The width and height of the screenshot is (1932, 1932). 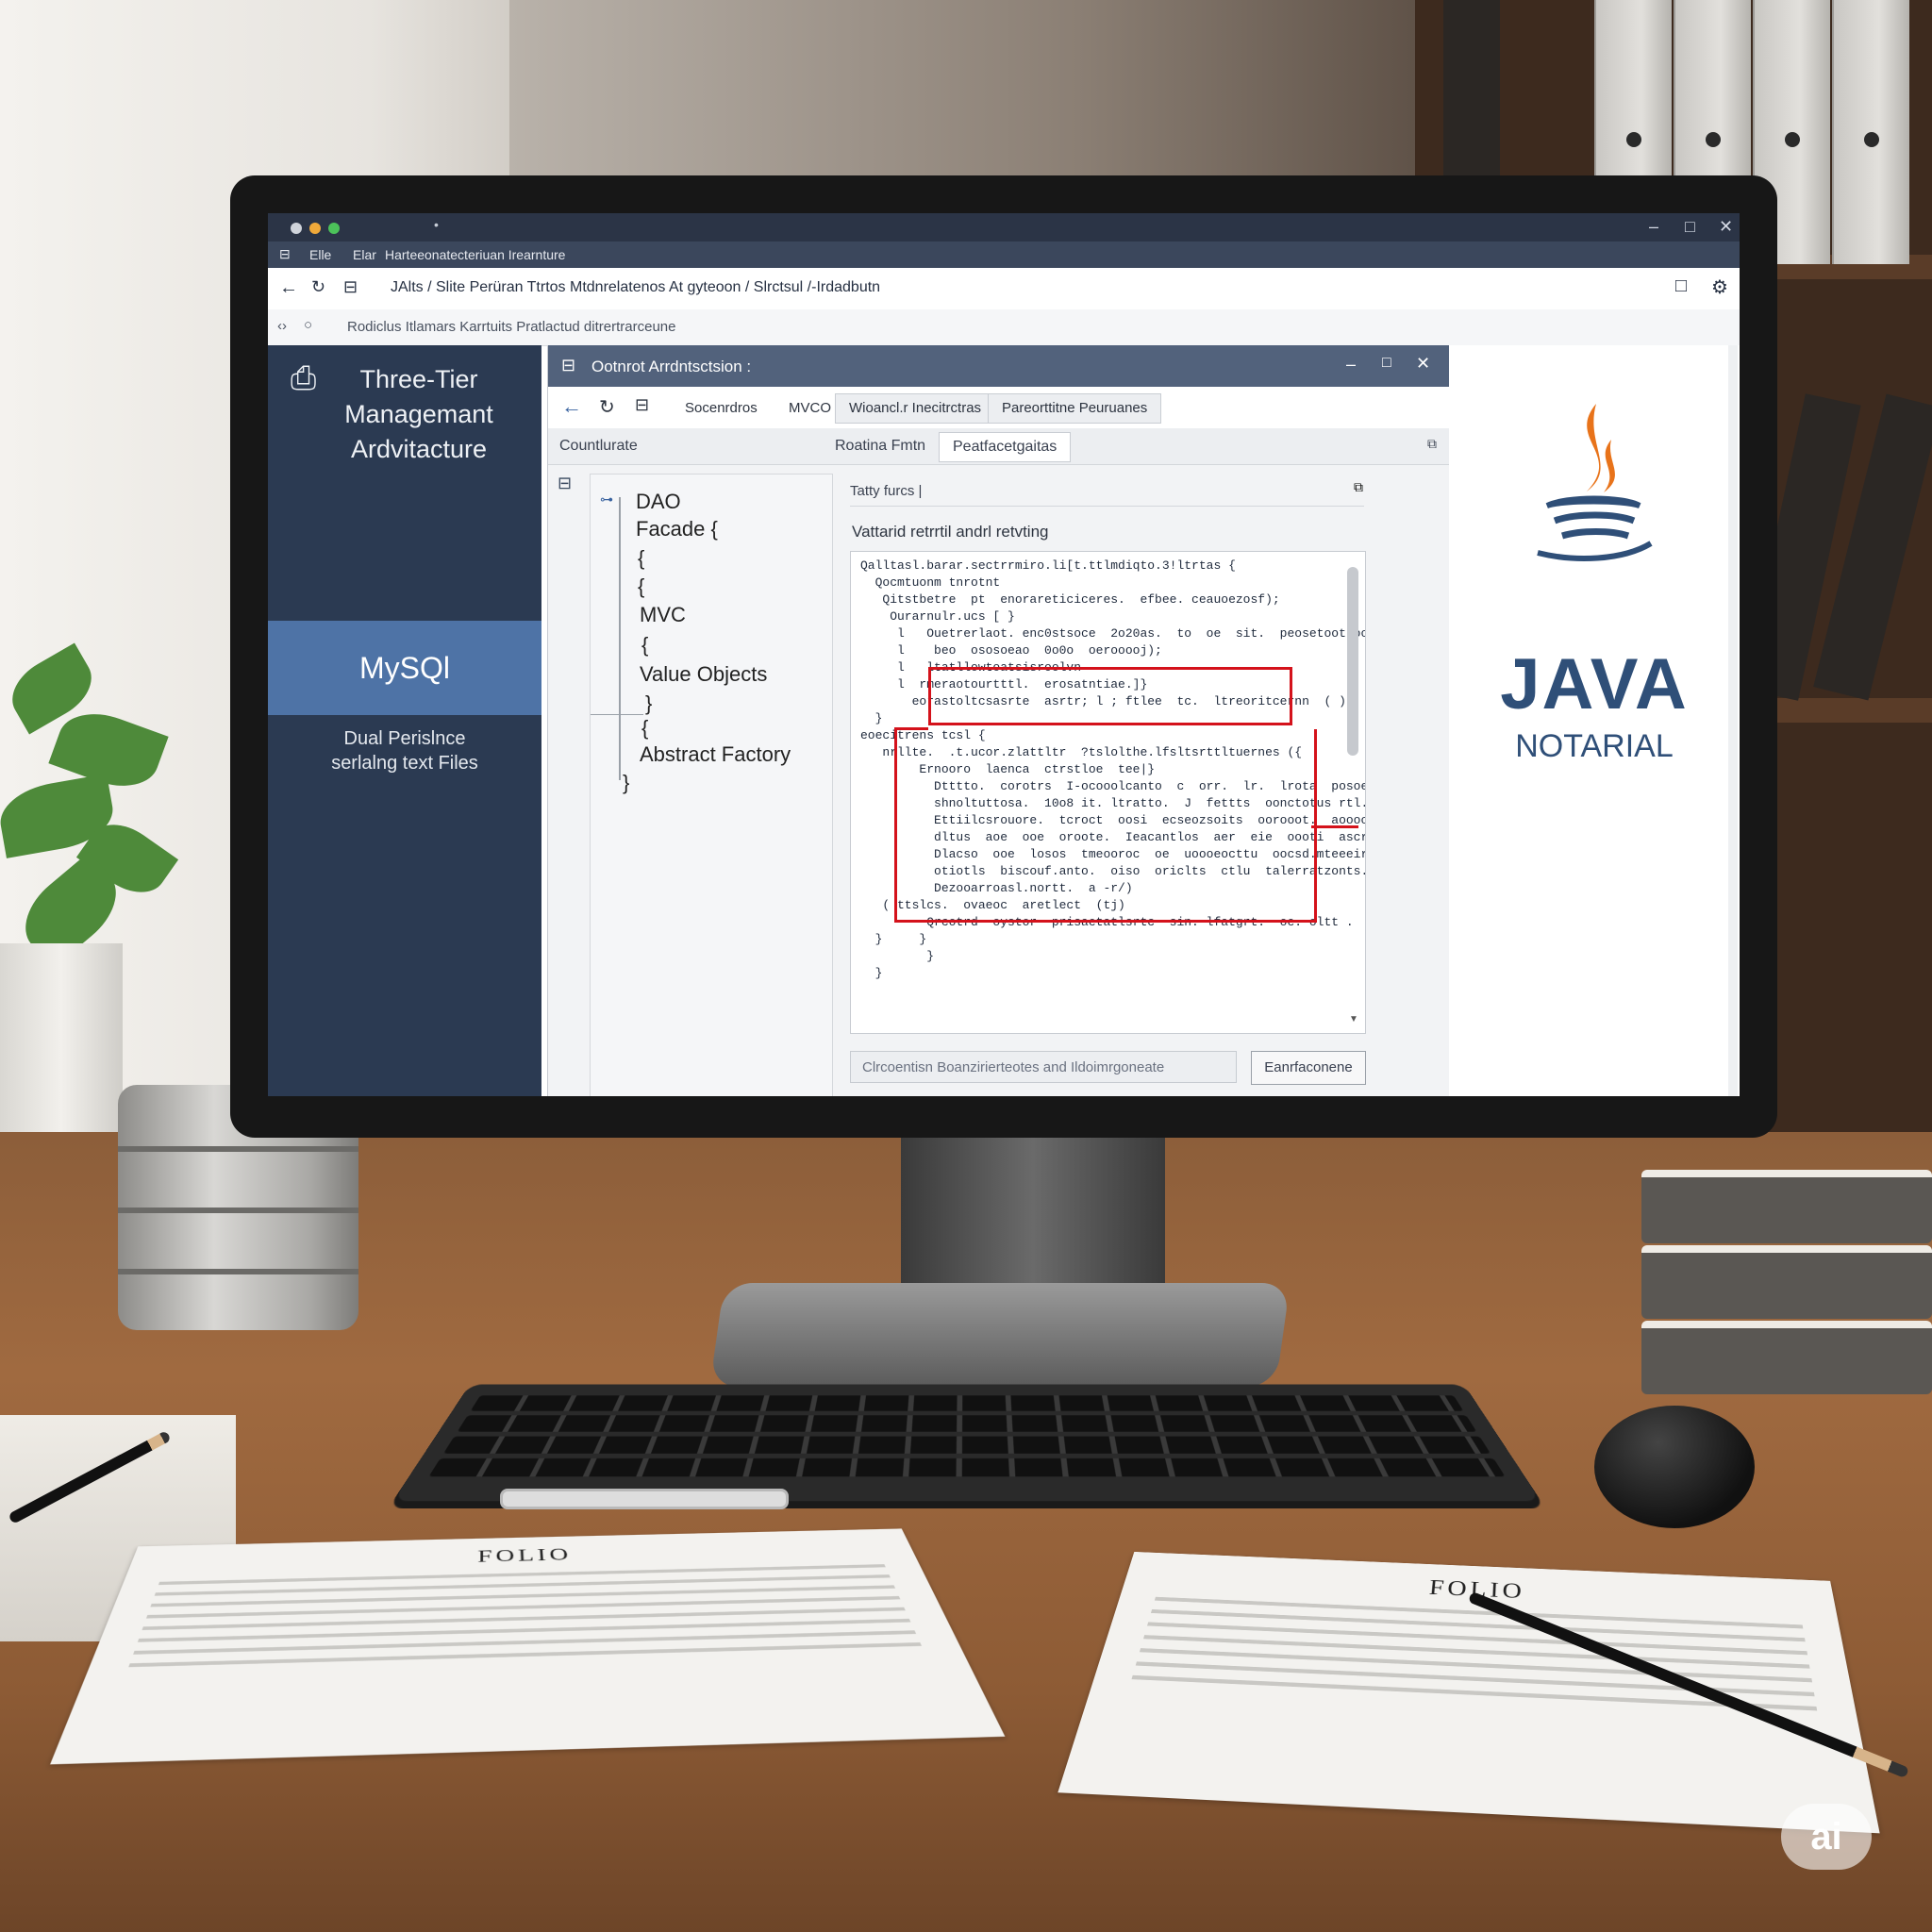 What do you see at coordinates (703, 675) in the screenshot?
I see `tree-item: Value Objects` at bounding box center [703, 675].